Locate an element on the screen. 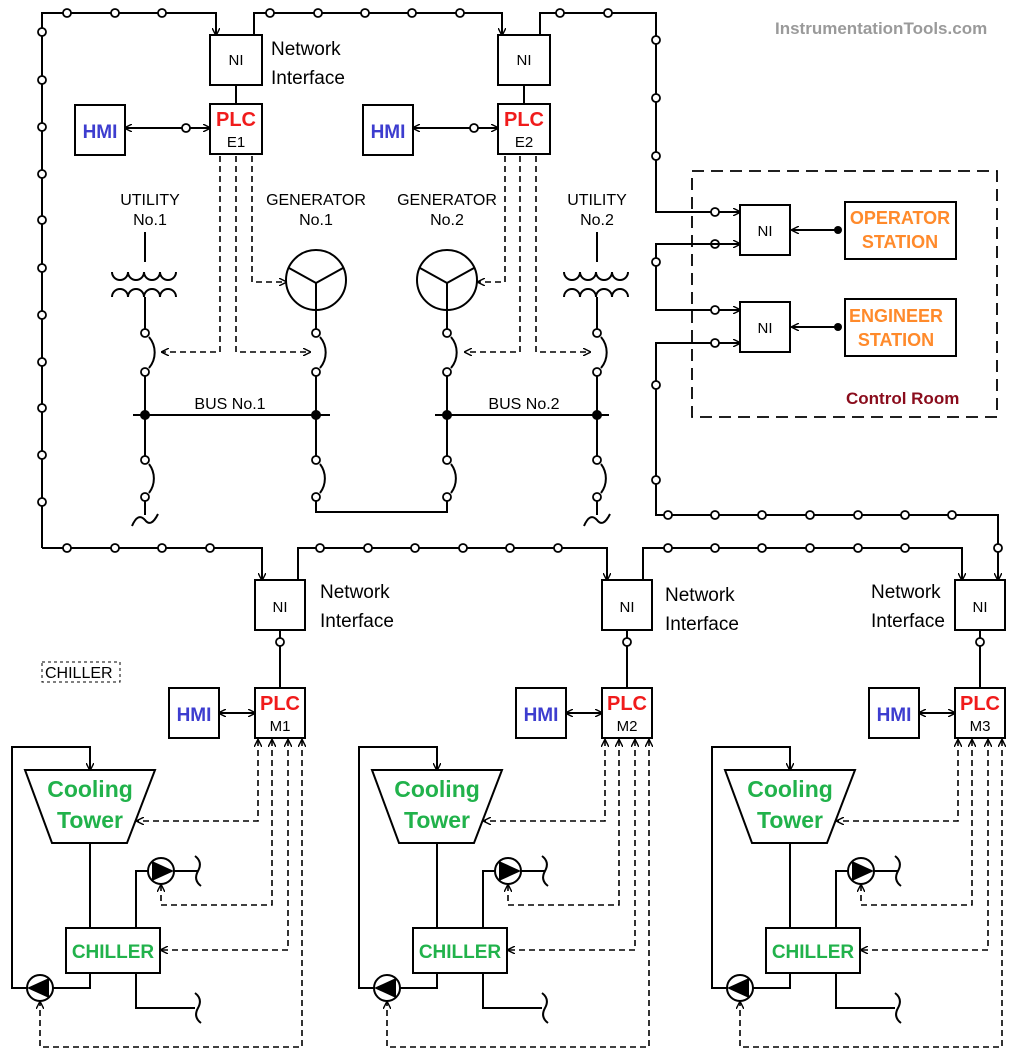  generator-1-label: GENERATOR is located at coordinates (316, 200).